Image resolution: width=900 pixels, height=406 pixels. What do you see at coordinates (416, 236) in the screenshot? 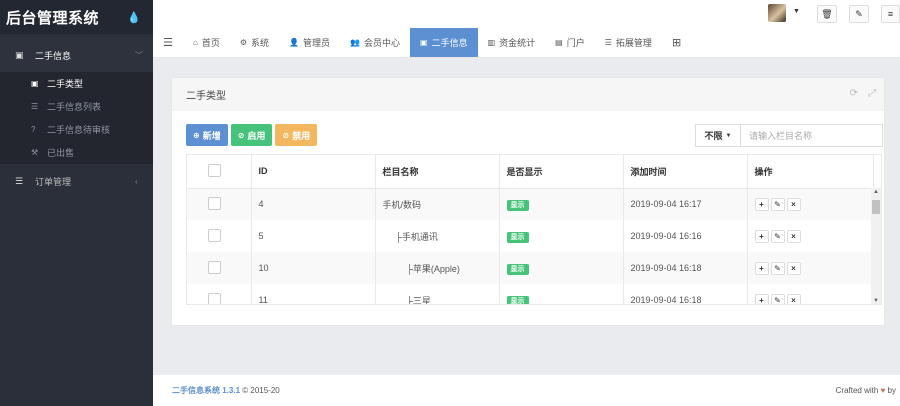
I see `category-name: ├手机通讯` at bounding box center [416, 236].